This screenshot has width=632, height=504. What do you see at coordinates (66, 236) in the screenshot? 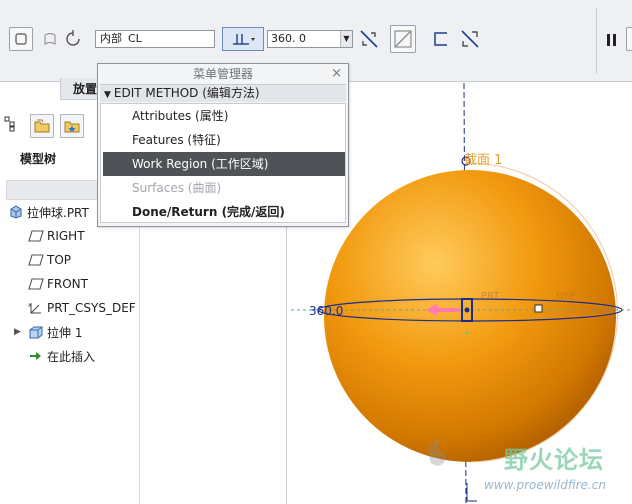
I see `tree-item-label: RIGHT` at bounding box center [66, 236].